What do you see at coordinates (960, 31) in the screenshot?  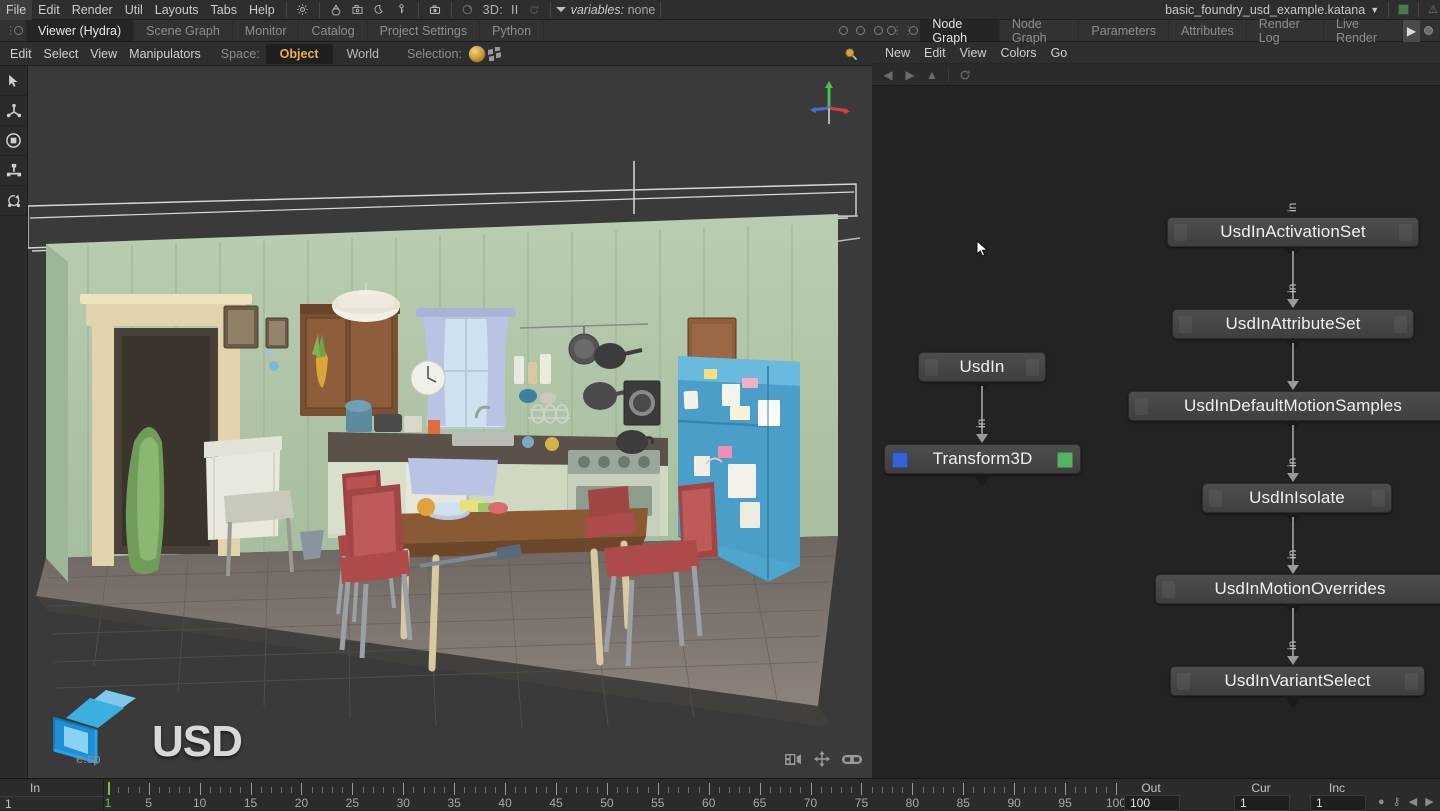 I see `tab-node-graph-1: Node Graph` at bounding box center [960, 31].